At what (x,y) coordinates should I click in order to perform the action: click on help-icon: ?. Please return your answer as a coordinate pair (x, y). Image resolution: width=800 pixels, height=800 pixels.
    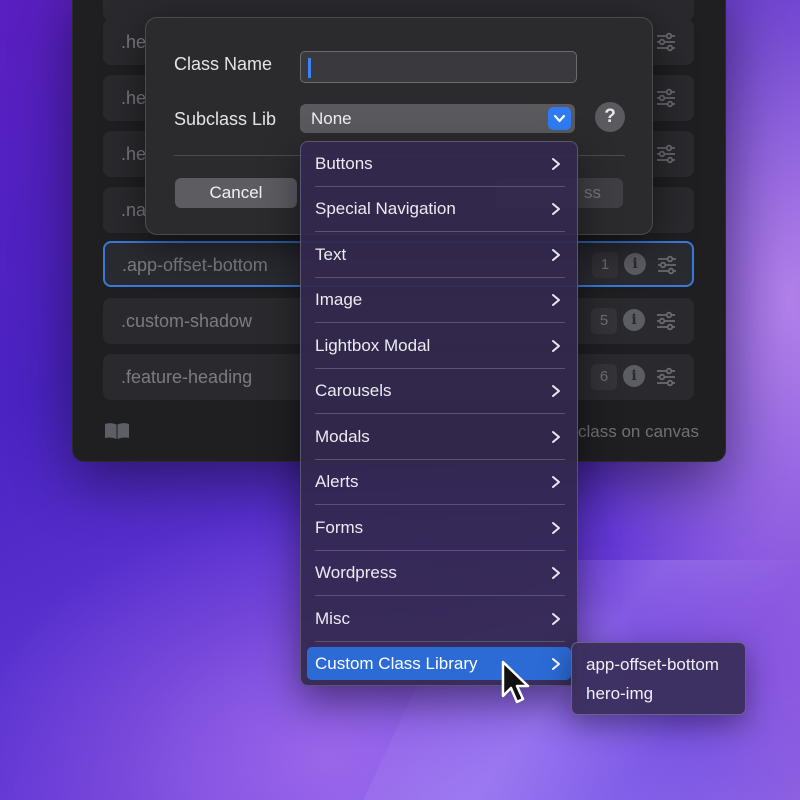
    Looking at the image, I should click on (610, 117).